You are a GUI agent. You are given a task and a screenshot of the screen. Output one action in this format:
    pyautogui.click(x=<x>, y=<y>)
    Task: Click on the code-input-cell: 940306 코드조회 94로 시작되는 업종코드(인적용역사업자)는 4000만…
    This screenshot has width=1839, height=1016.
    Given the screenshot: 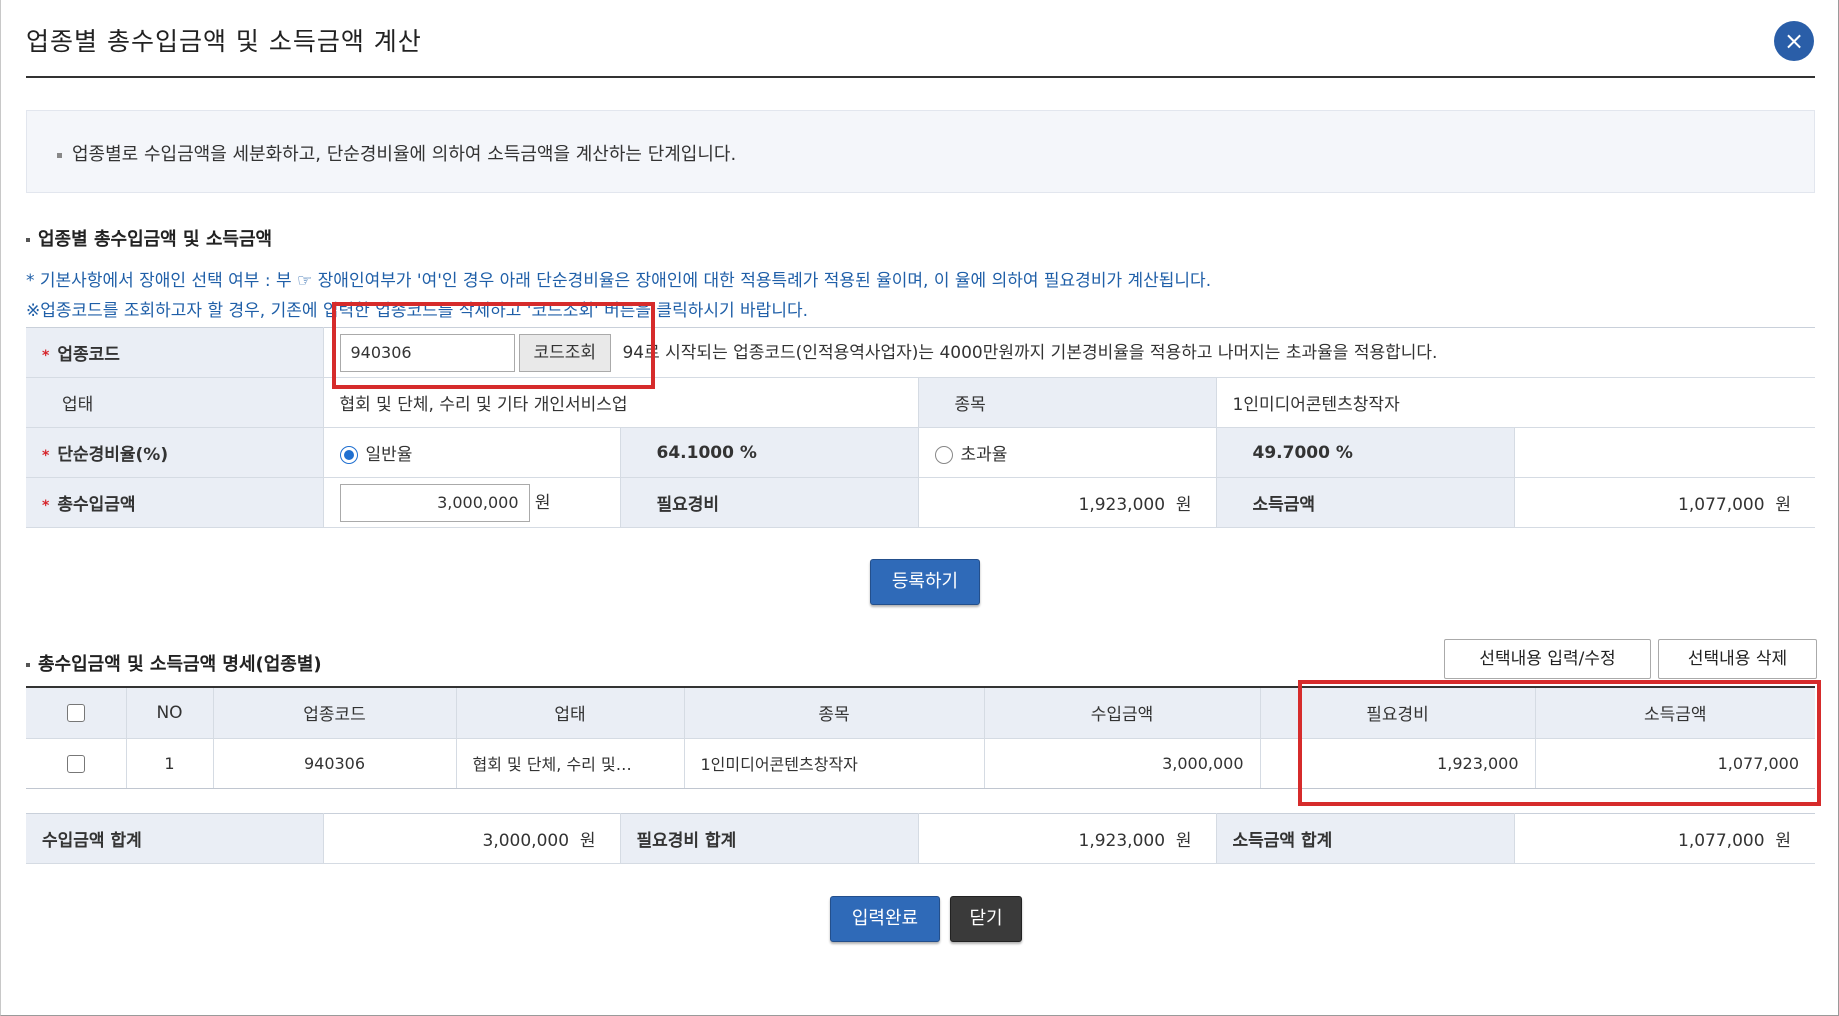 What is the action you would take?
    pyautogui.click(x=1069, y=352)
    